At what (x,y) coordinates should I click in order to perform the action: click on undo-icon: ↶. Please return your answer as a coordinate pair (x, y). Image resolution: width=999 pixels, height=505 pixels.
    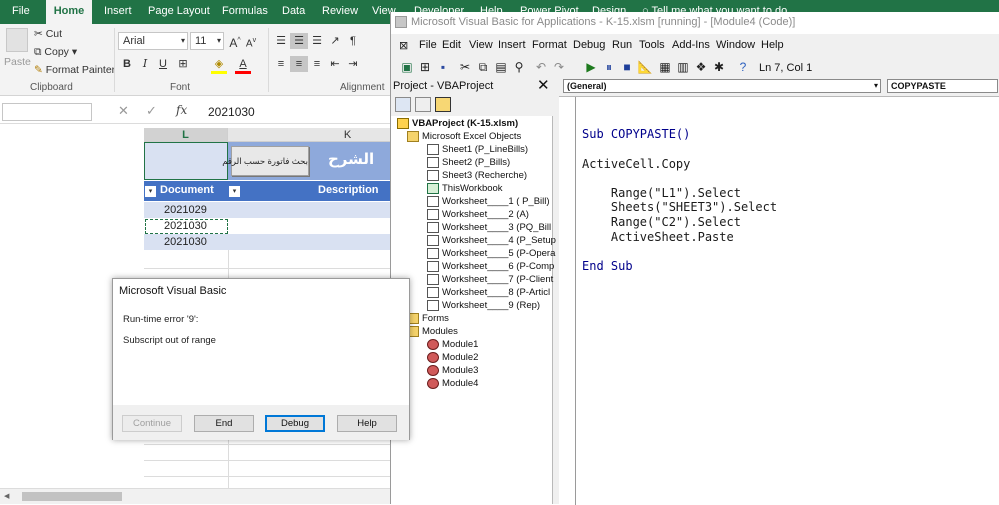
    Looking at the image, I should click on (541, 67).